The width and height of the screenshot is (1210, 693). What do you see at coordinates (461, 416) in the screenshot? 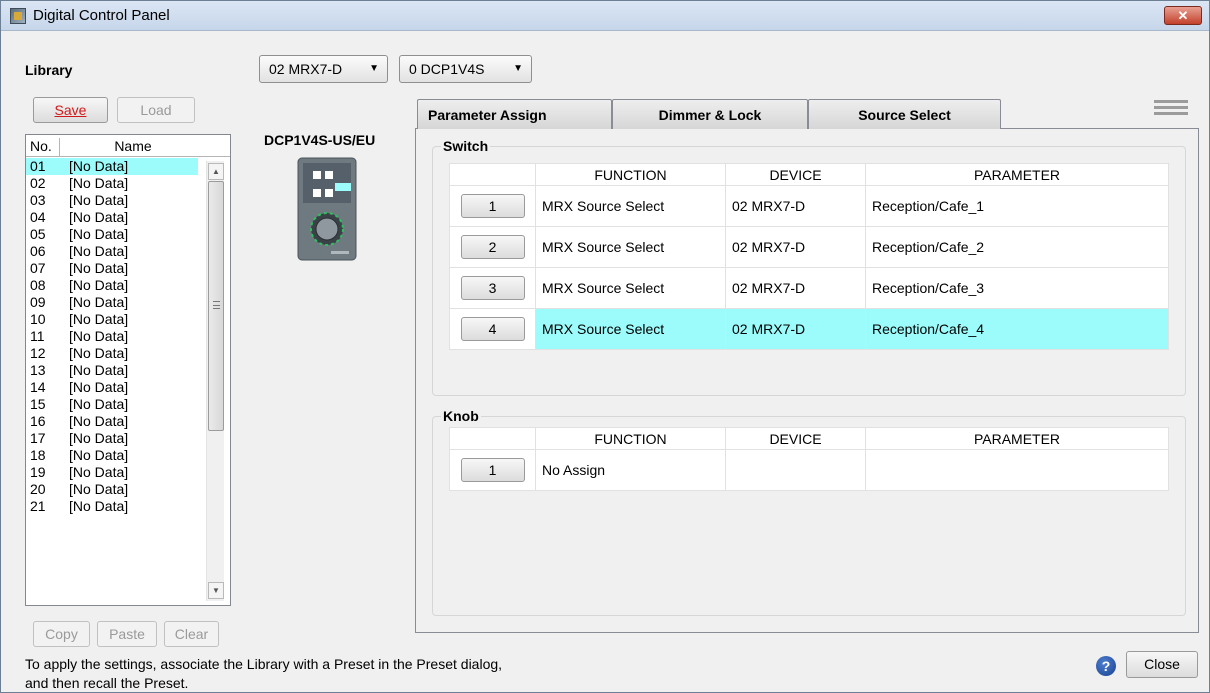
I see `knob-group-title: Knob` at bounding box center [461, 416].